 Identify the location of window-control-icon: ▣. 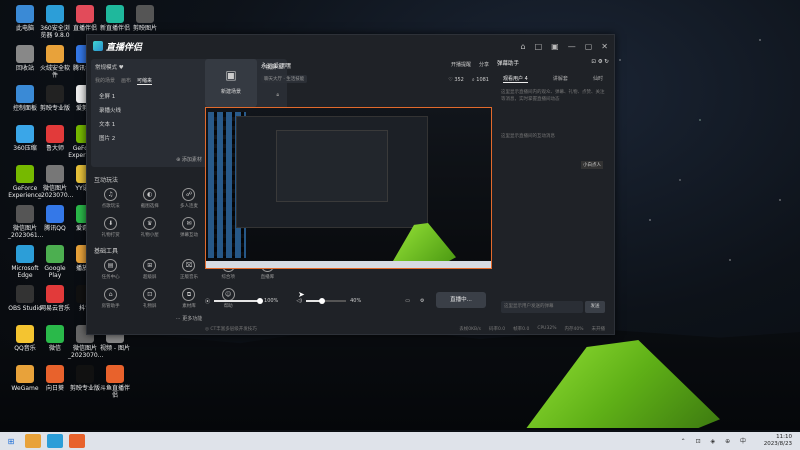
(555, 46).